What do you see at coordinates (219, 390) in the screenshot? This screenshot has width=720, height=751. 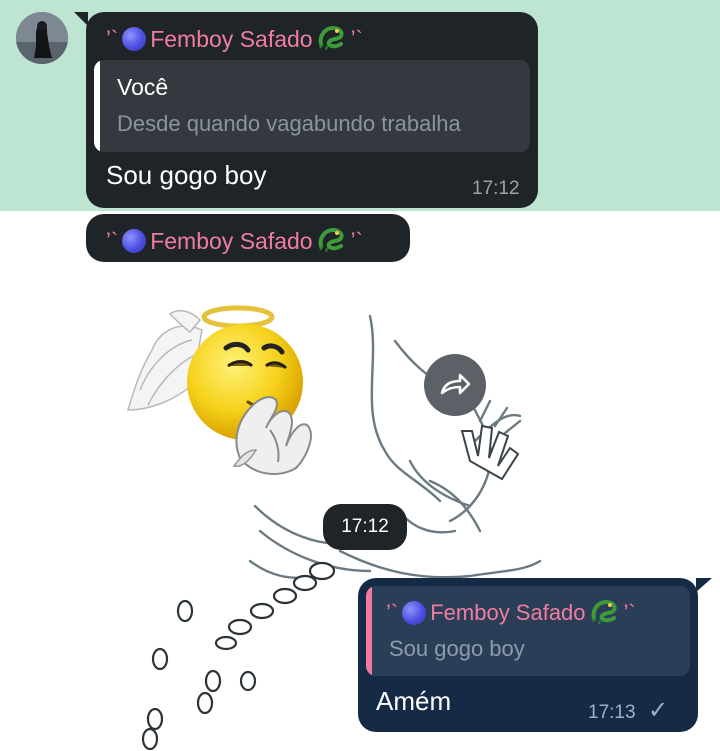 I see `angel-sticker-image` at bounding box center [219, 390].